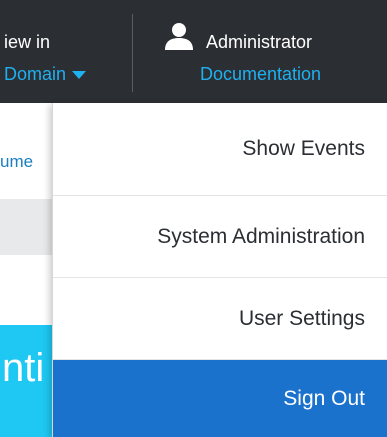 This screenshot has height=437, width=387. I want to click on background-banner-title-fragment: nti, so click(23, 368).